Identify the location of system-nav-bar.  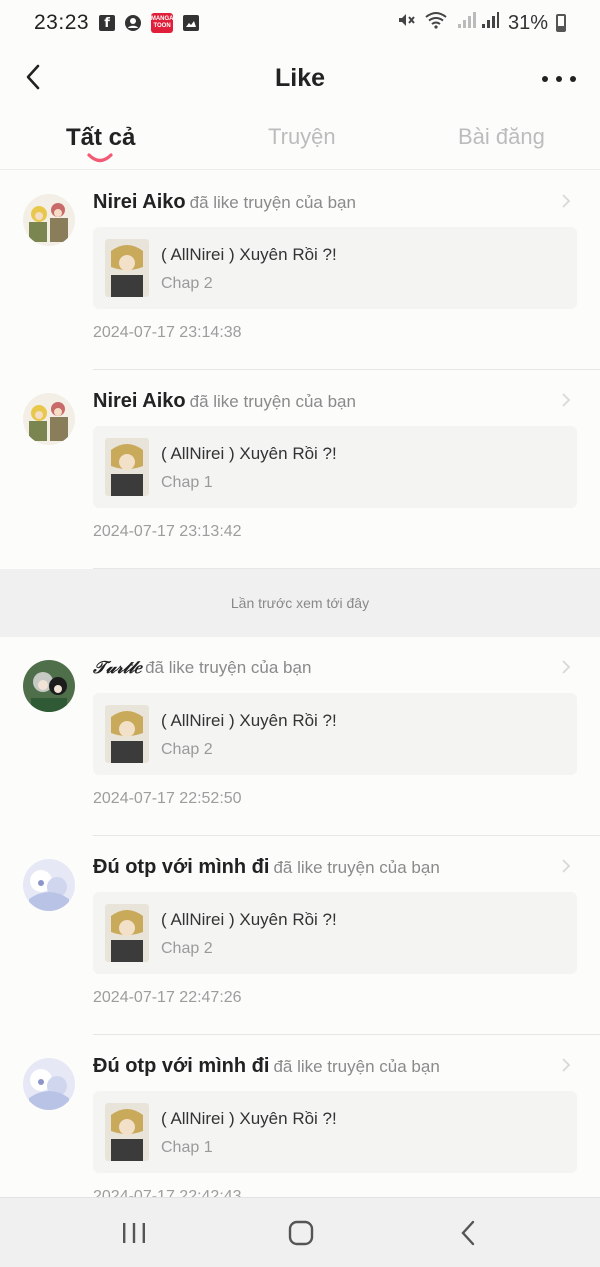
(300, 1232).